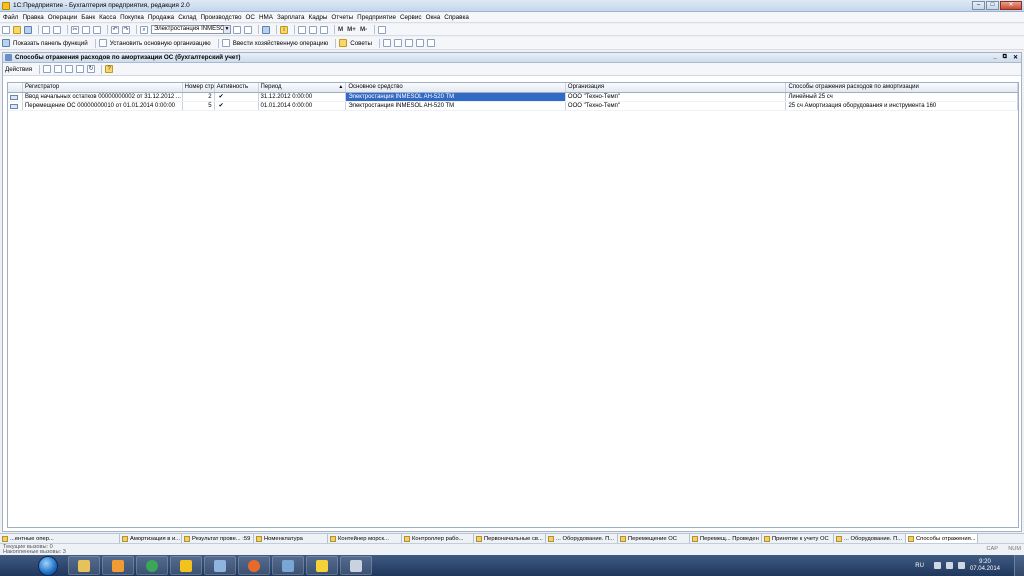 The image size is (1024, 576). I want to click on actions-menu-button: Действия, so click(18, 69).